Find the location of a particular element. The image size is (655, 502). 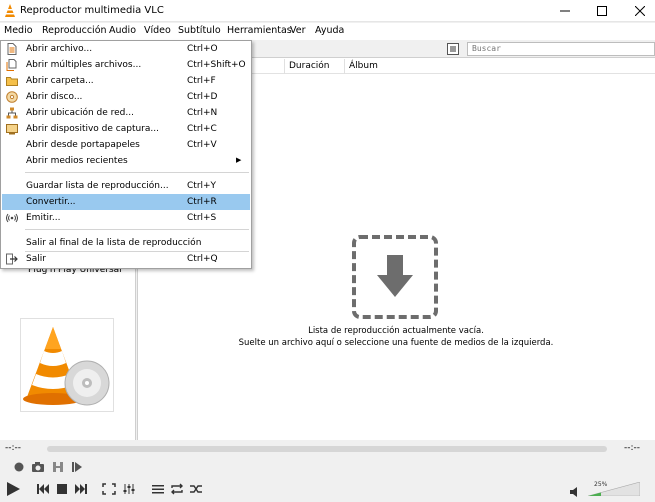

menu-ayuda: Ayuda is located at coordinates (329, 30).